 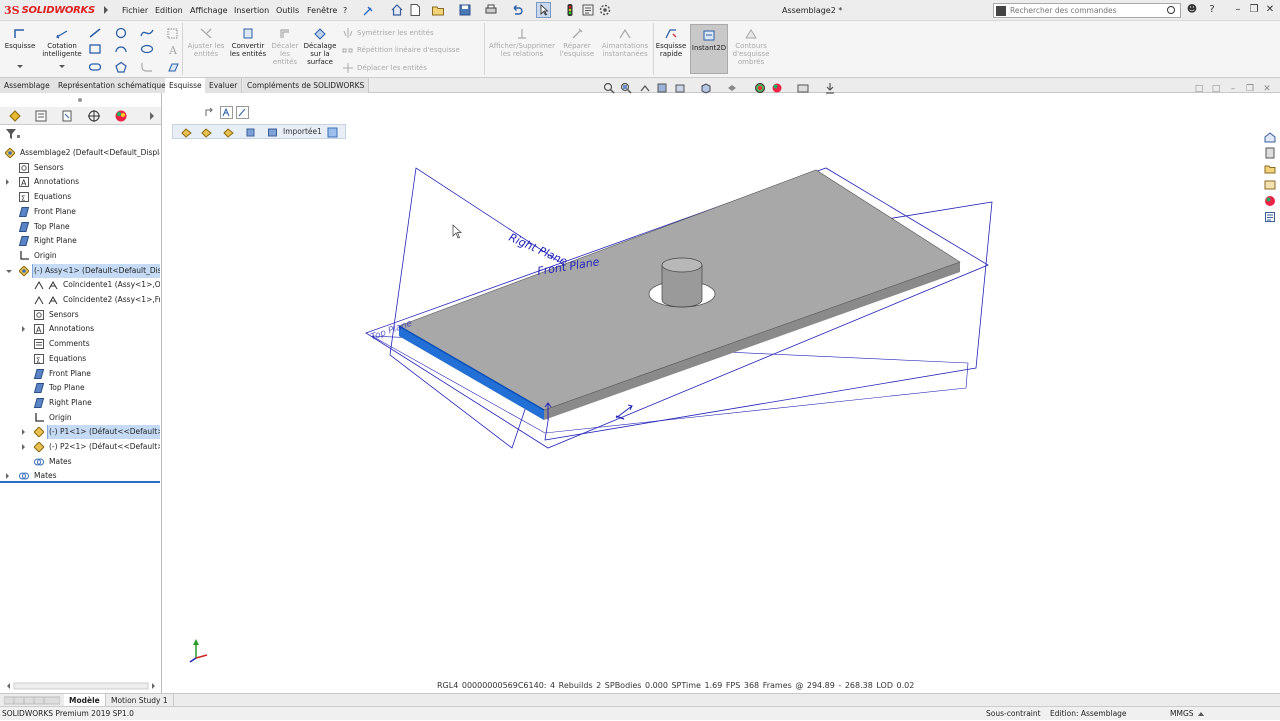 I want to click on menu-help: ?, so click(x=345, y=10).